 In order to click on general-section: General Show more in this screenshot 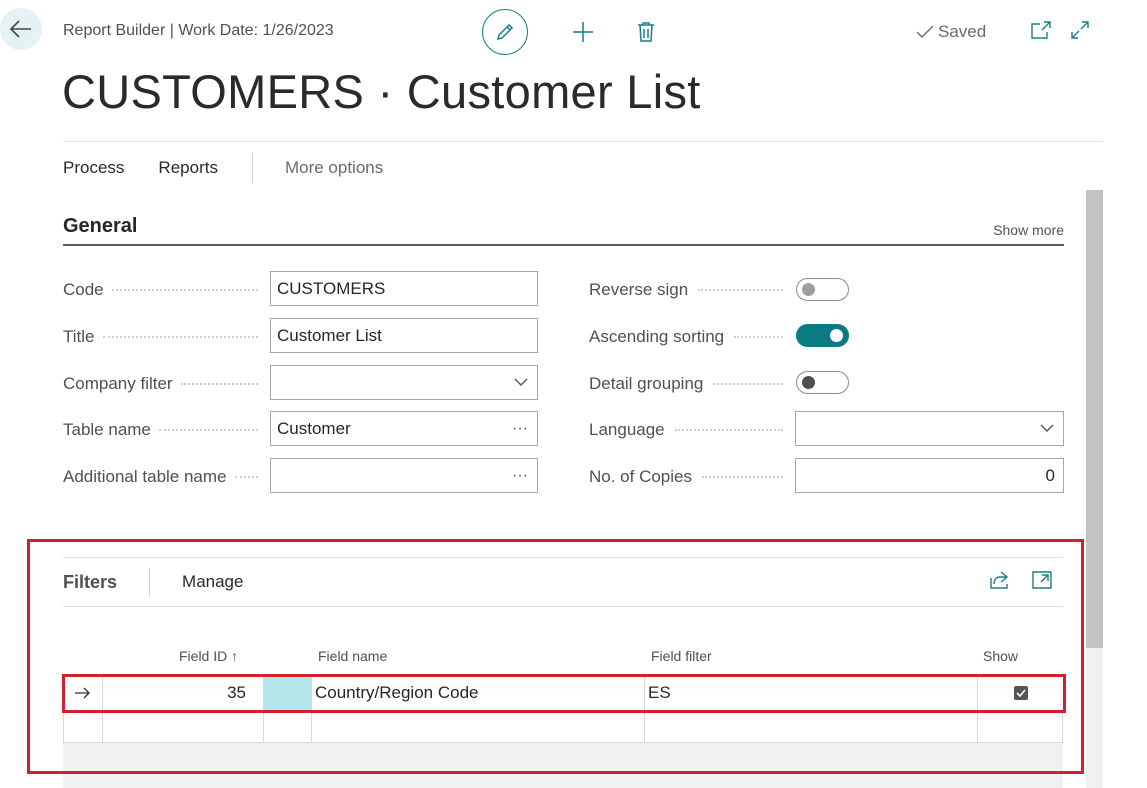, I will do `click(563, 230)`.